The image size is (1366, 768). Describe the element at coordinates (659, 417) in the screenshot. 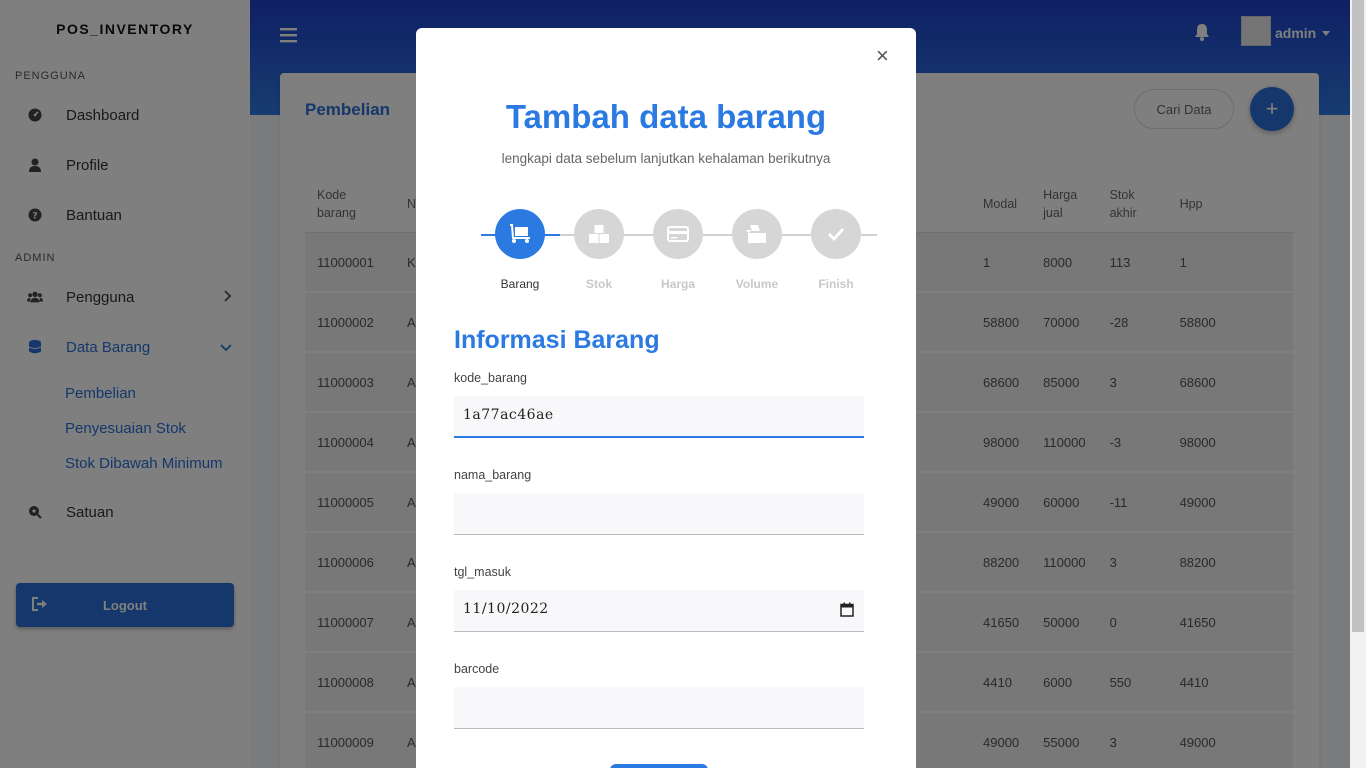

I see `kode-barang-input: 1a77ac46ae` at that location.